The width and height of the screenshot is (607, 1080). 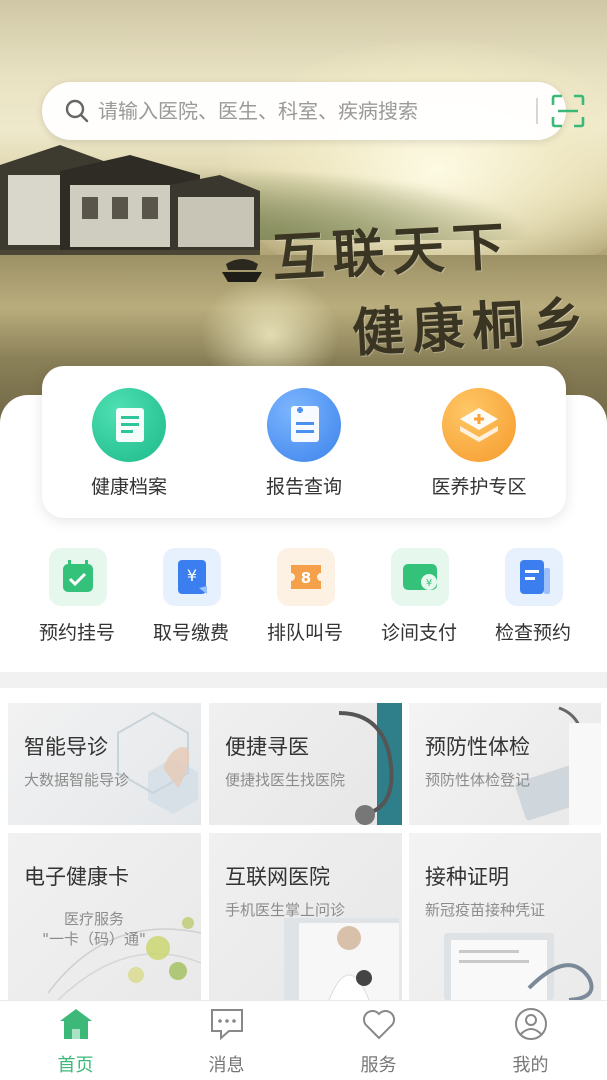 I want to click on search-input, so click(x=308, y=111).